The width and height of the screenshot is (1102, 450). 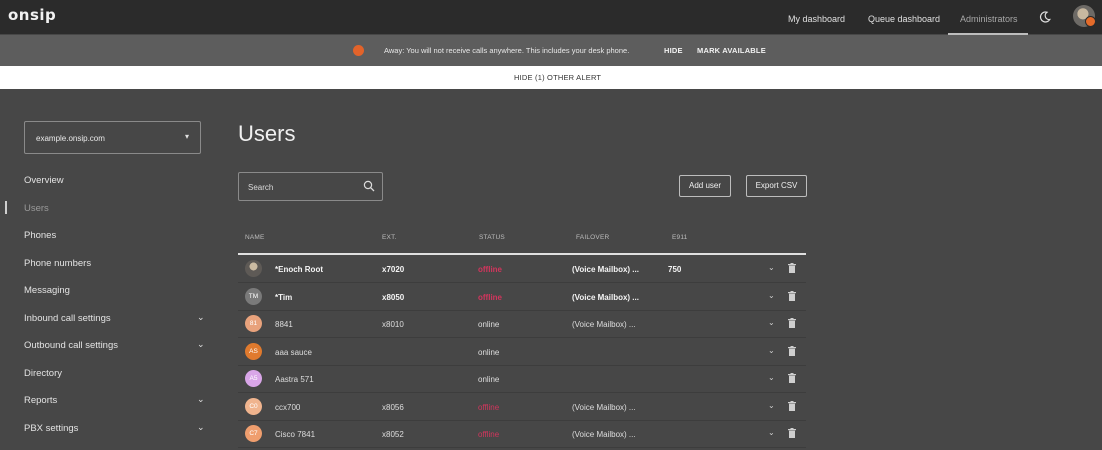 I want to click on active-nav-marker, so click(x=6, y=207).